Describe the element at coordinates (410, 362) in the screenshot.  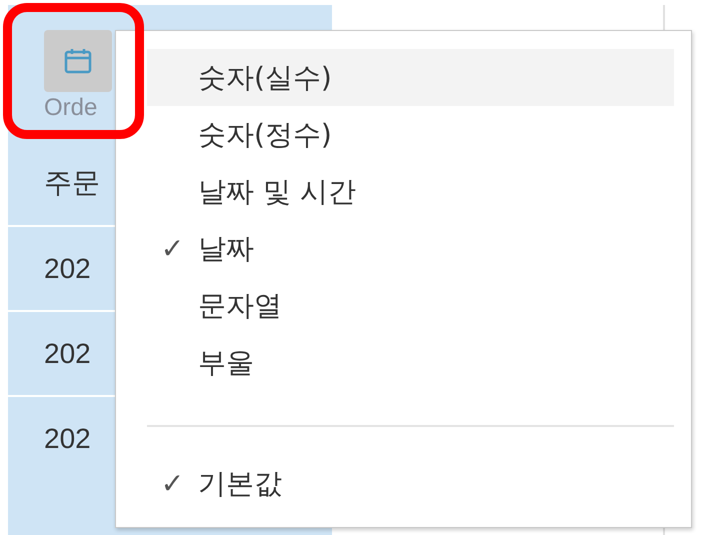
I see `menu-item: 부울` at that location.